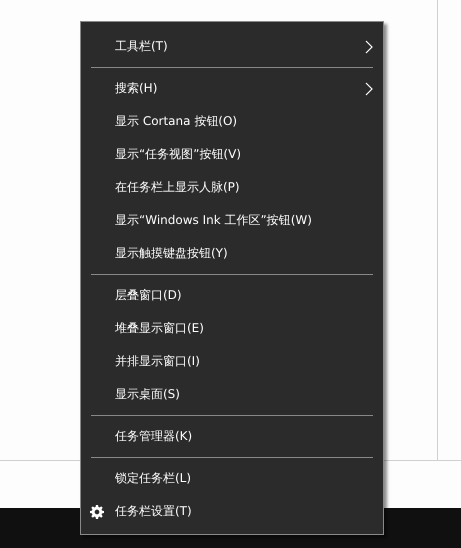  What do you see at coordinates (232, 436) in the screenshot?
I see `menu-item: 任务管理器(K)` at bounding box center [232, 436].